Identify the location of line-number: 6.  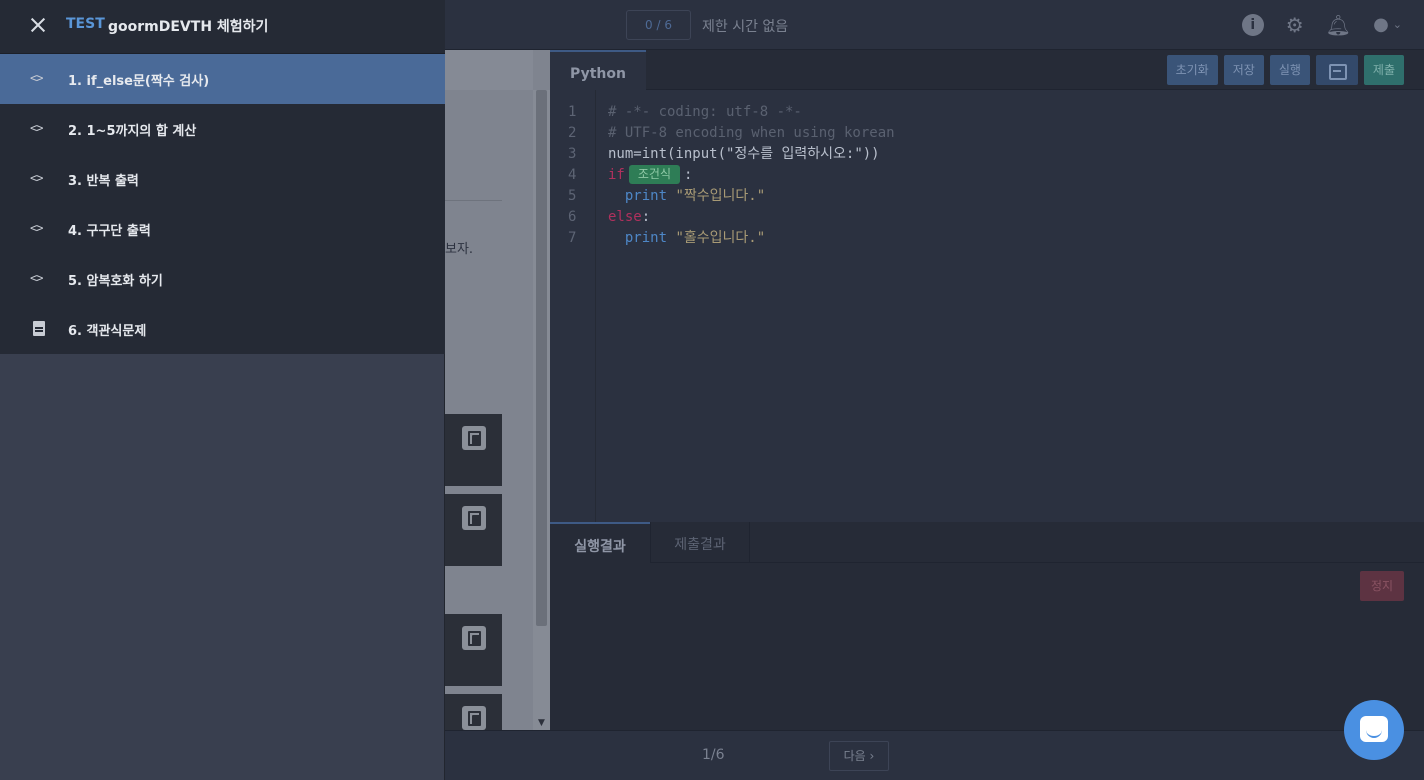
(572, 217).